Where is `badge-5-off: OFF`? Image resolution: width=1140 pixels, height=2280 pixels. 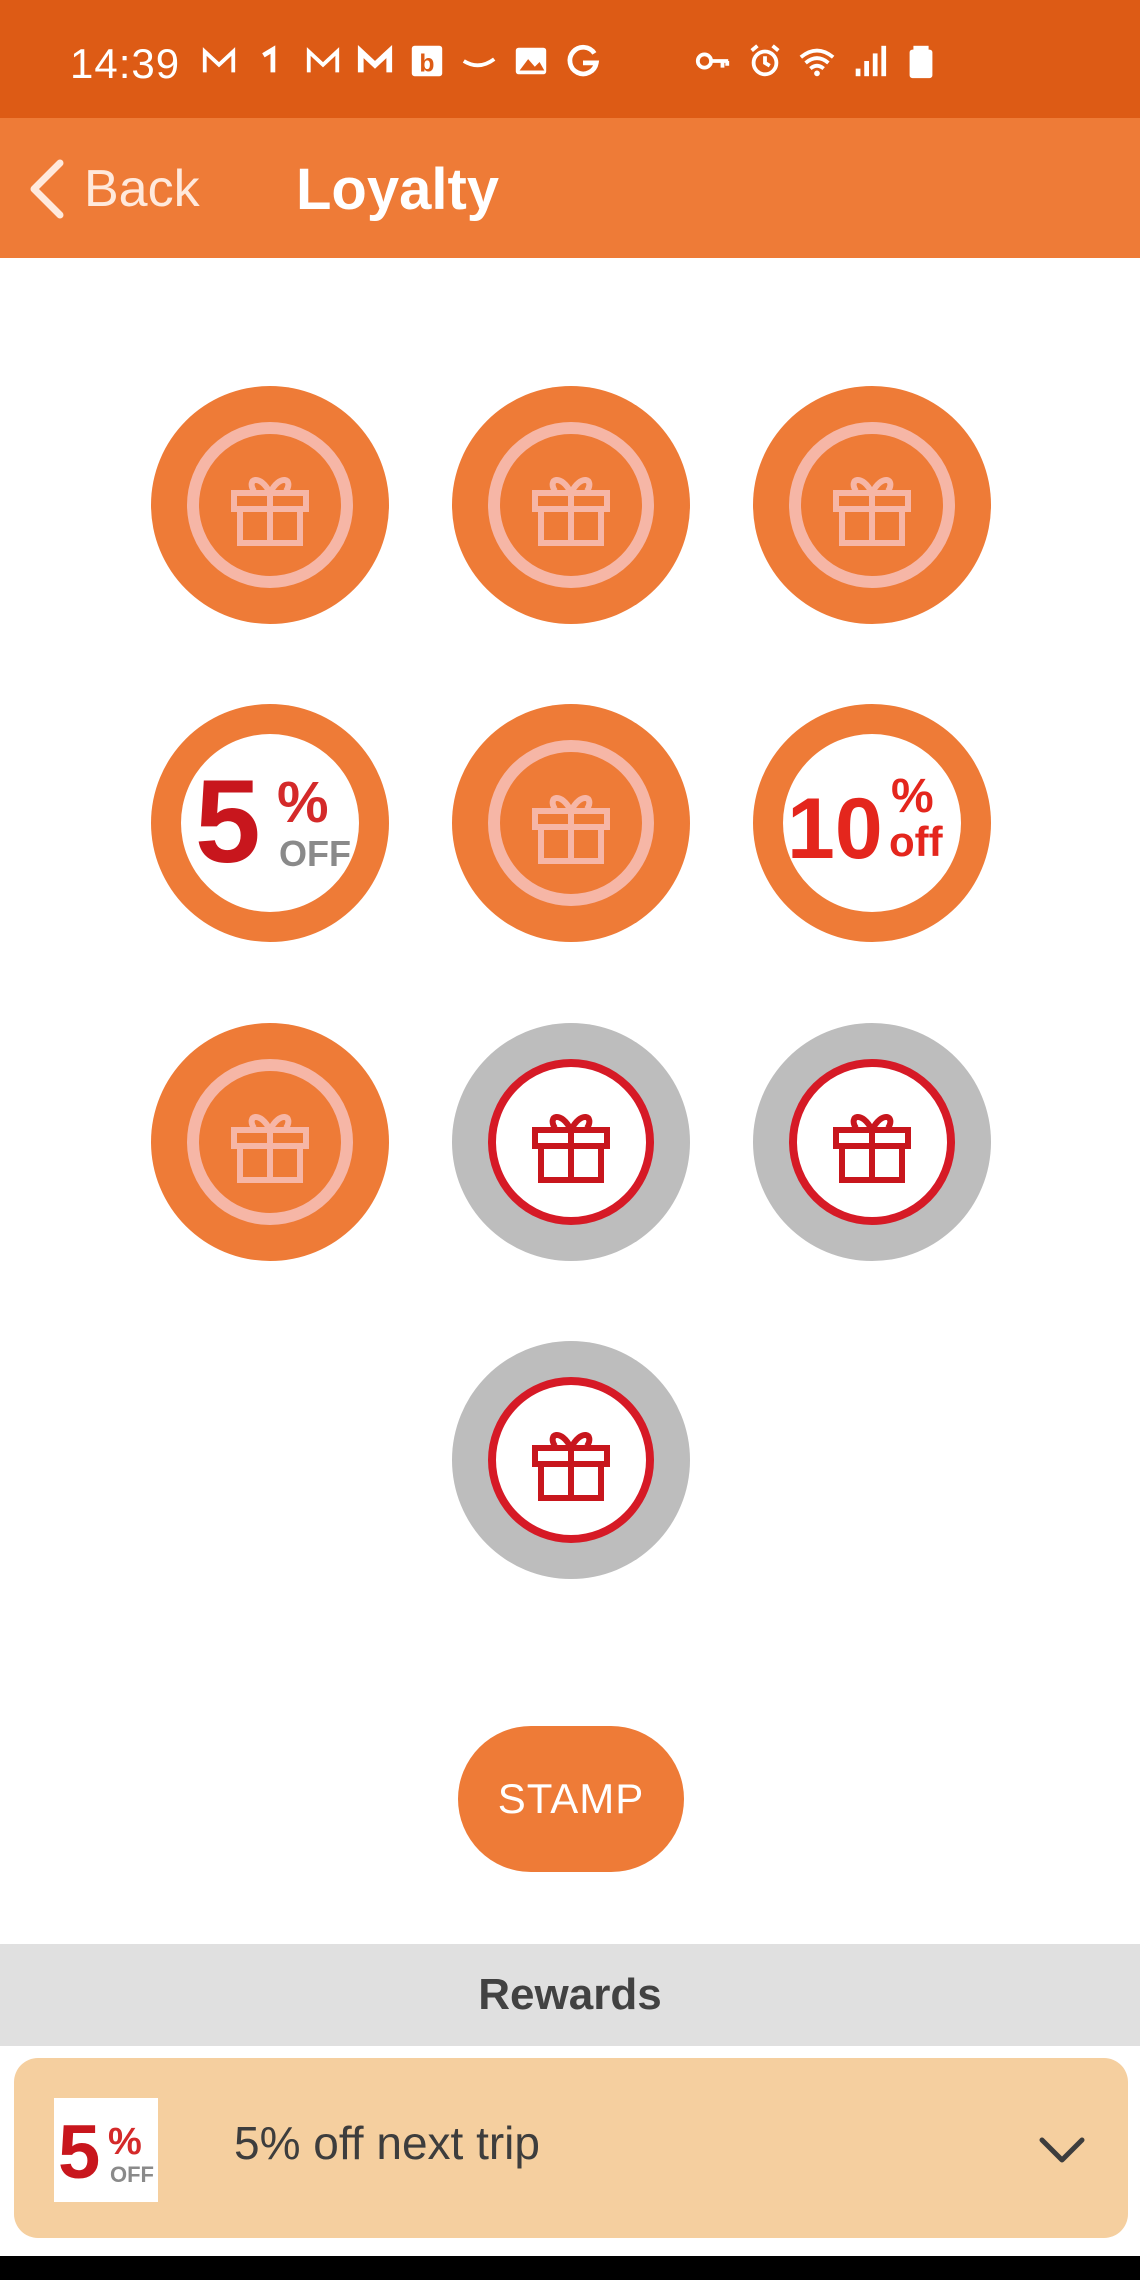
badge-5-off: OFF is located at coordinates (315, 853).